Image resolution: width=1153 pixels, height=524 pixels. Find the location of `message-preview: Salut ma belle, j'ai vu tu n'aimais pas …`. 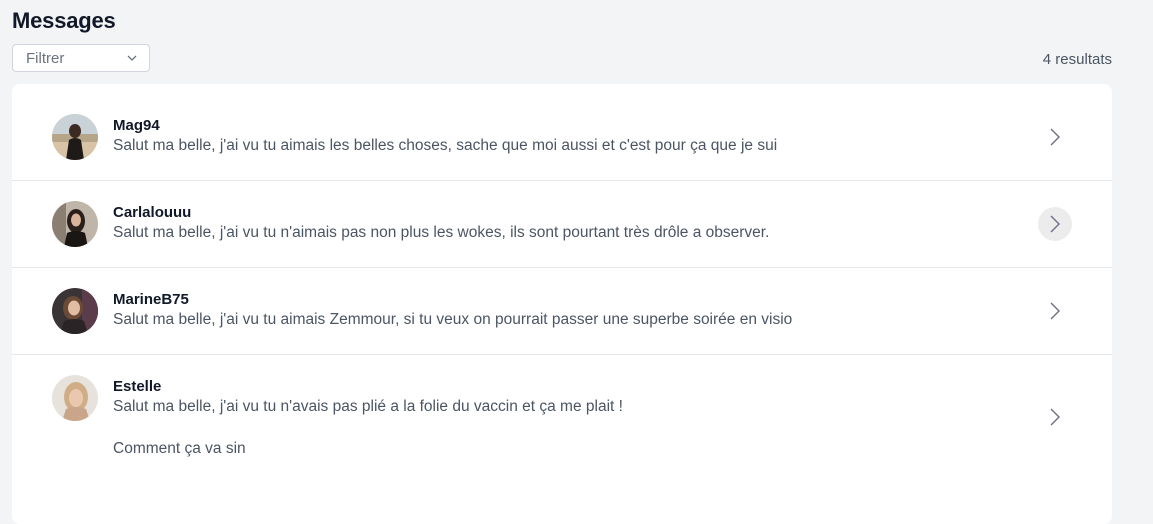

message-preview: Salut ma belle, j'ai vu tu n'aimais pas … is located at coordinates (441, 232).